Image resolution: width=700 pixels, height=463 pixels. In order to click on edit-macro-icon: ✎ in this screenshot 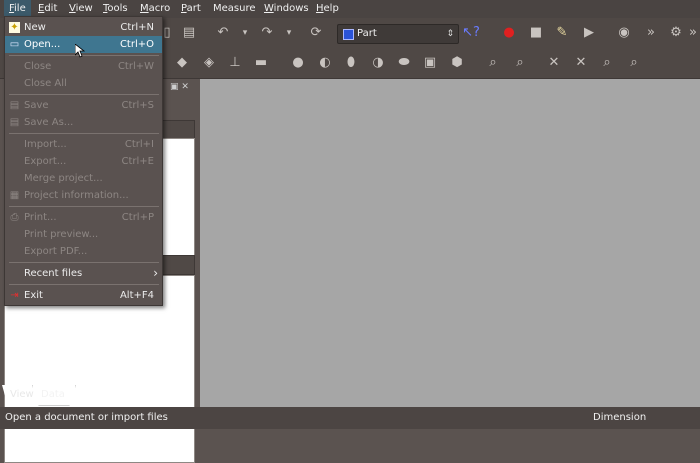, I will do `click(562, 33)`.